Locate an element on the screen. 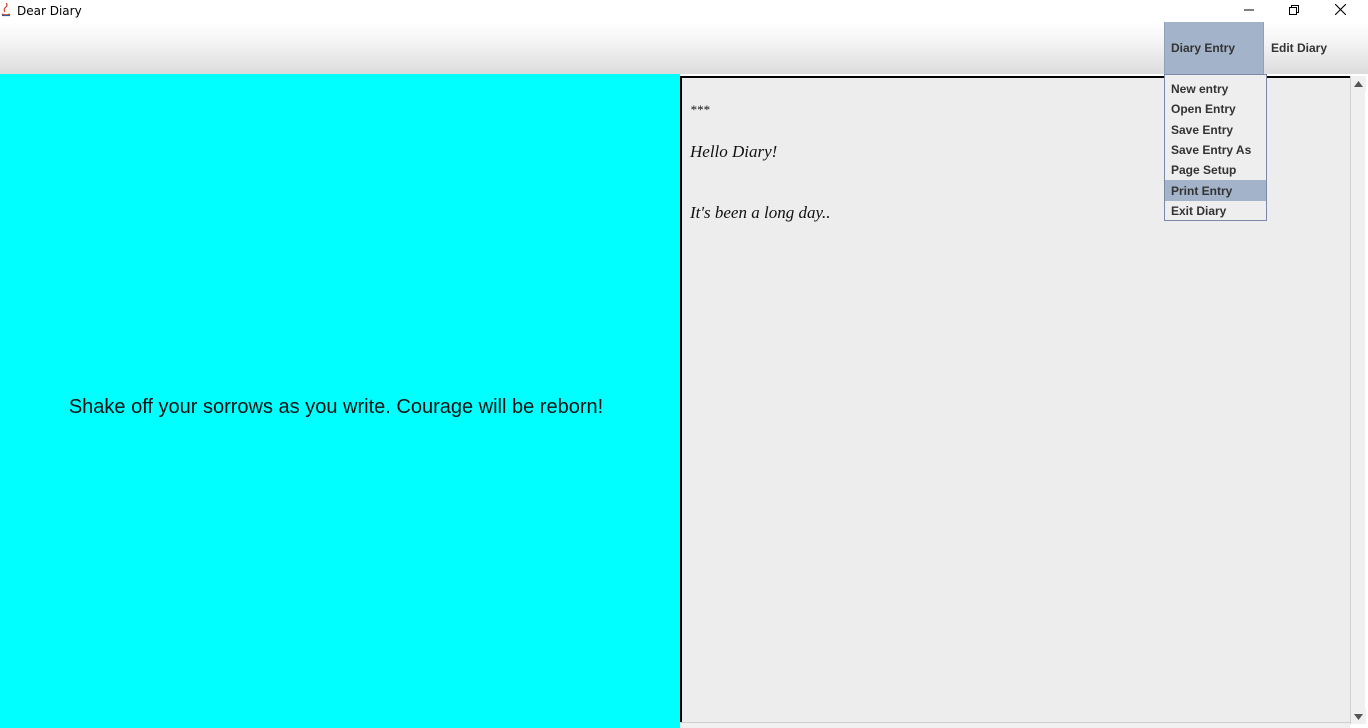 The image size is (1368, 728). restore-icon is located at coordinates (1294, 11).